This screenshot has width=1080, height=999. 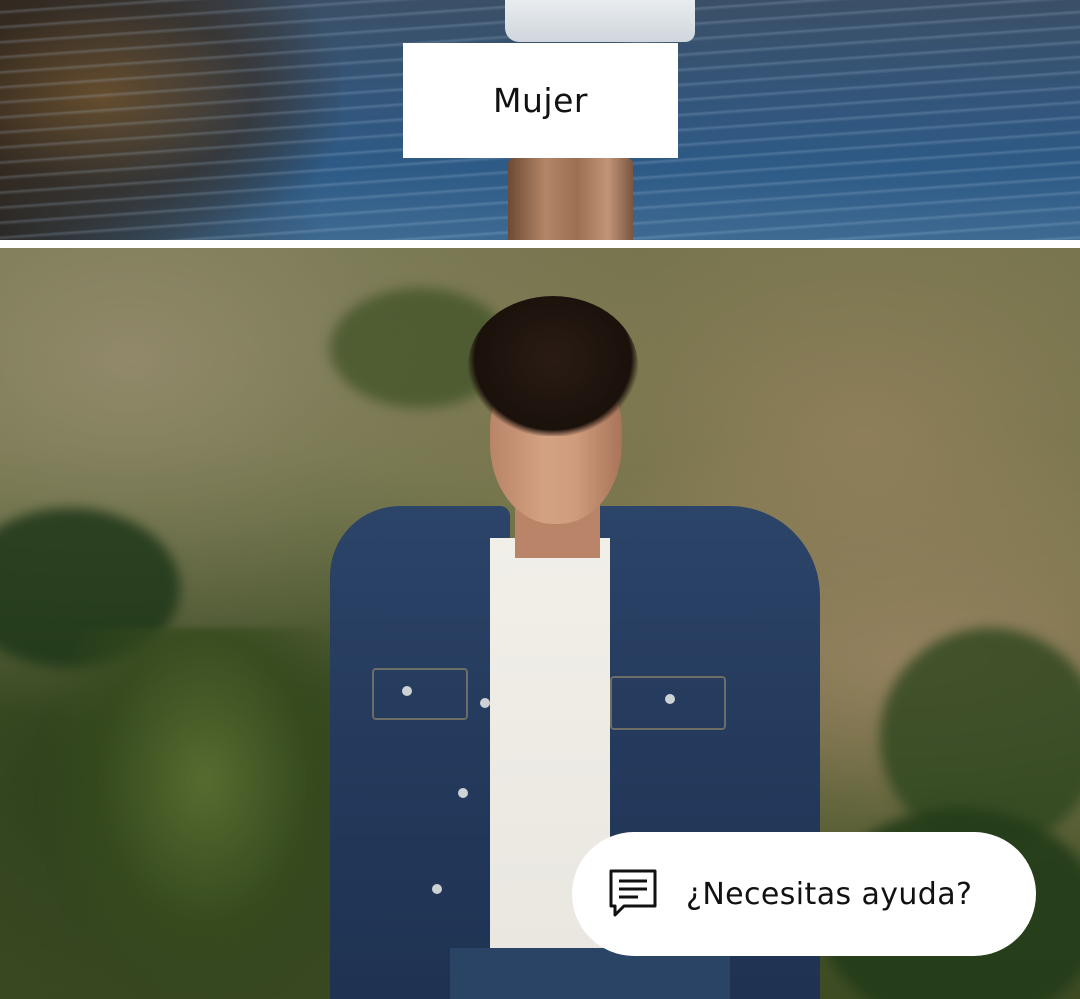 I want to click on help-chat-button: ¿Necesitas ayuda?, so click(x=804, y=894).